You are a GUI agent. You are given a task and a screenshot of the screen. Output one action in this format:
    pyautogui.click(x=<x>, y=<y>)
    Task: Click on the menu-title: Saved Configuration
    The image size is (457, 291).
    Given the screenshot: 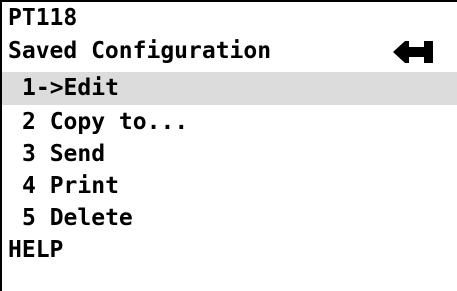 What is the action you would take?
    pyautogui.click(x=140, y=51)
    